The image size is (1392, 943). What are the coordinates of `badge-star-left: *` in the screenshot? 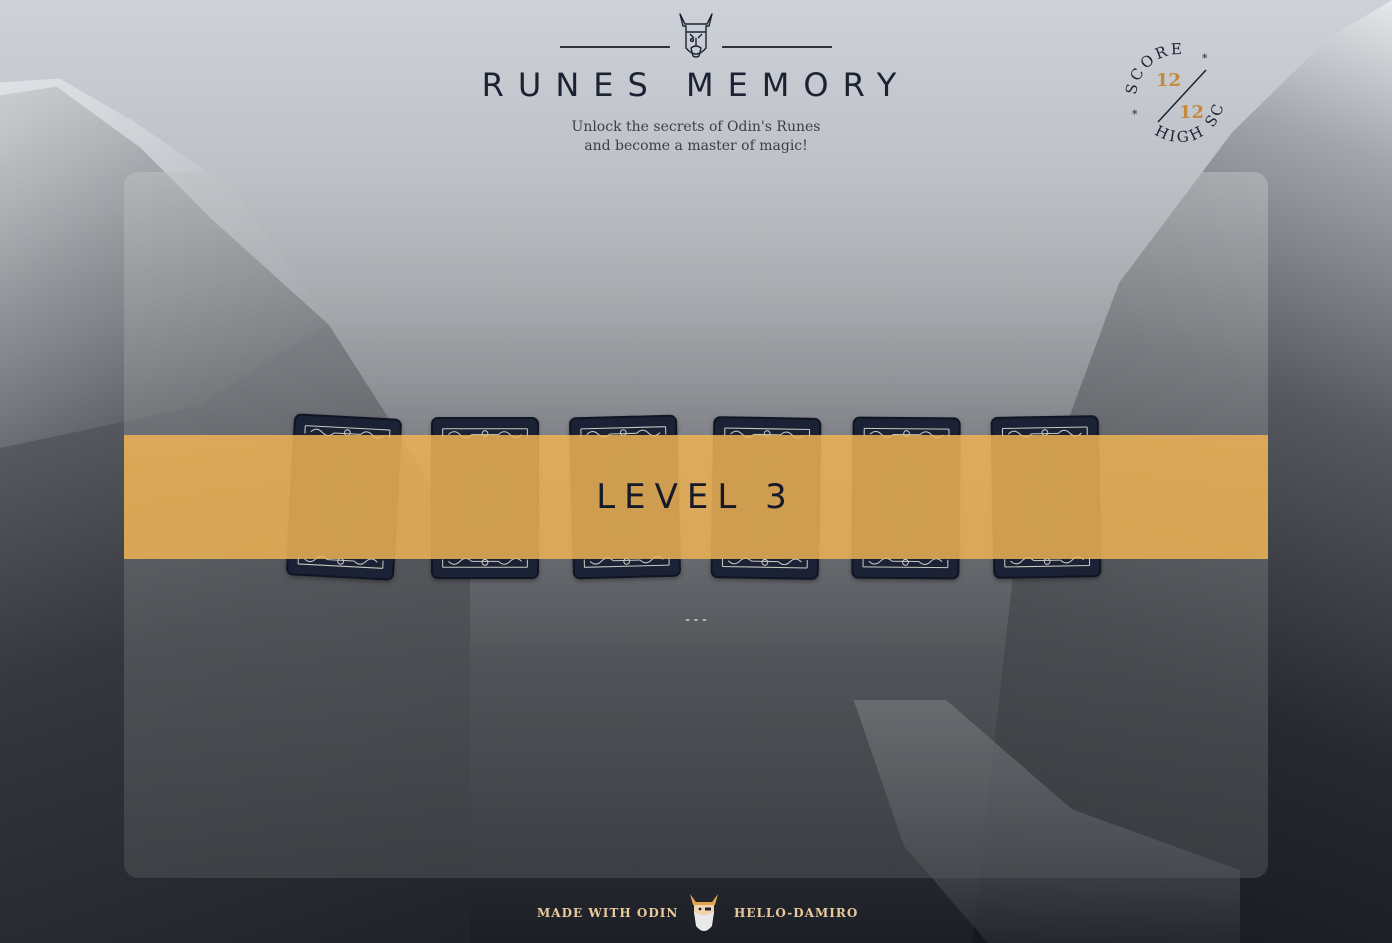 It's located at (1135, 114).